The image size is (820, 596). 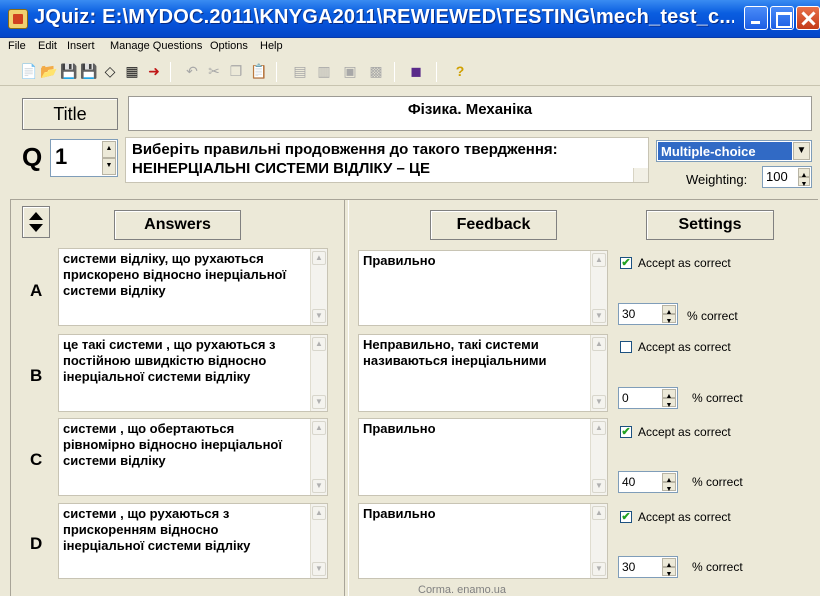 What do you see at coordinates (376, 71) in the screenshot?
I see `export-b-icon: ▩` at bounding box center [376, 71].